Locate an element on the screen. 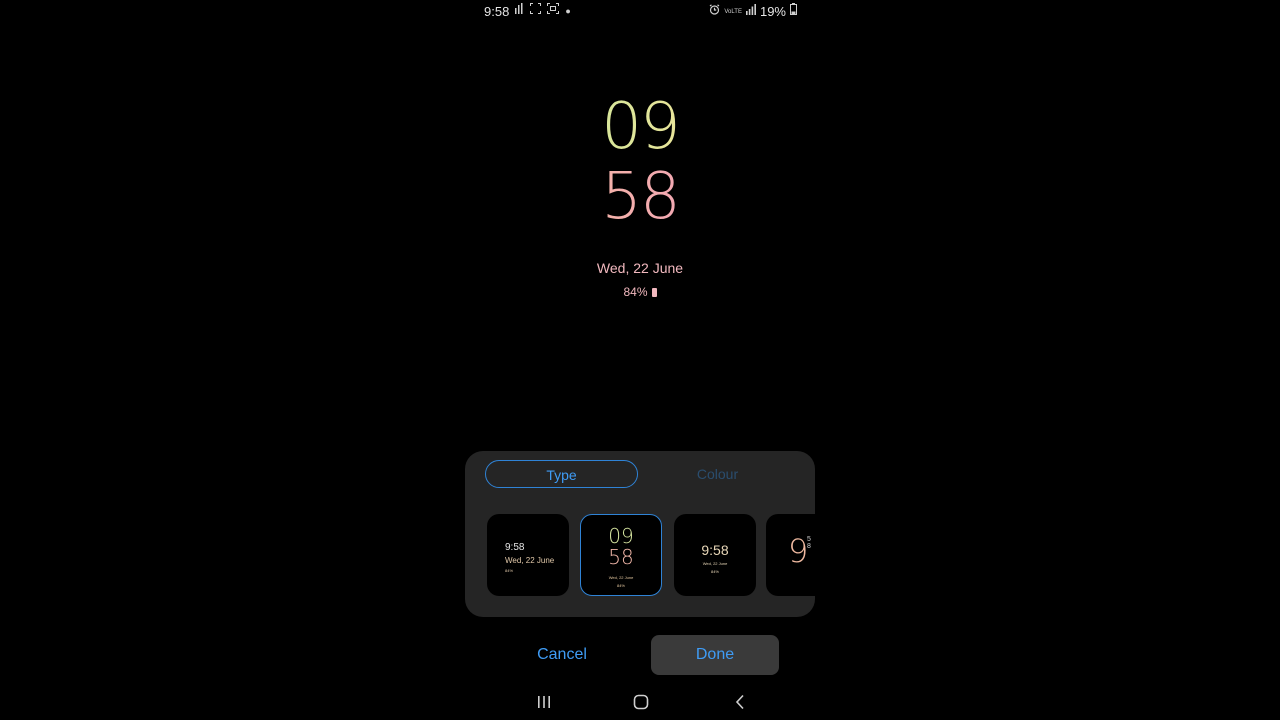 The height and width of the screenshot is (720, 1280). back-icon is located at coordinates (740, 702).